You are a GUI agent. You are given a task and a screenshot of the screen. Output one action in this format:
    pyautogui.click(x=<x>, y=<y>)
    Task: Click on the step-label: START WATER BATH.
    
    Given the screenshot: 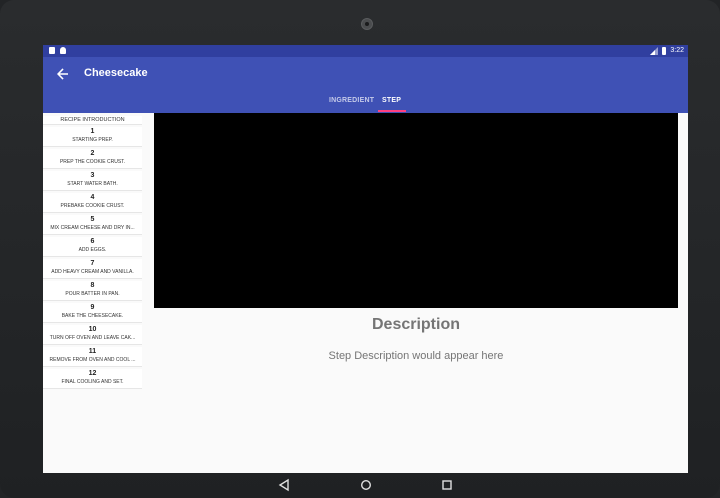 What is the action you would take?
    pyautogui.click(x=92, y=184)
    